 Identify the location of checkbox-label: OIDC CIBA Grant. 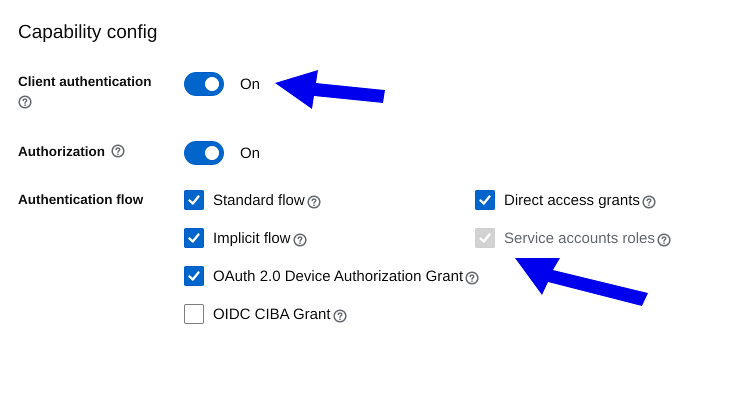
(272, 314).